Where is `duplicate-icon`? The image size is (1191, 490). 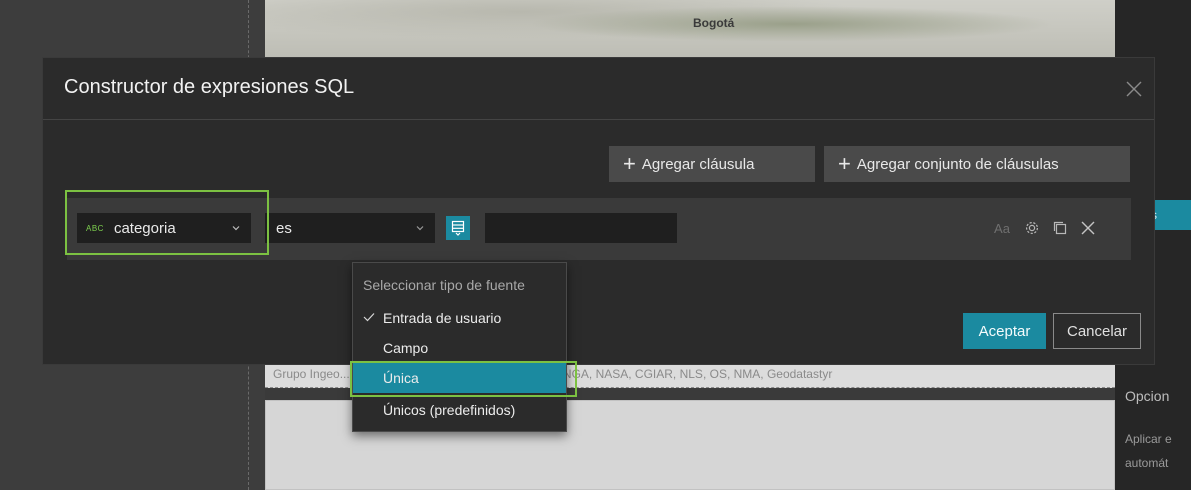 duplicate-icon is located at coordinates (1060, 228).